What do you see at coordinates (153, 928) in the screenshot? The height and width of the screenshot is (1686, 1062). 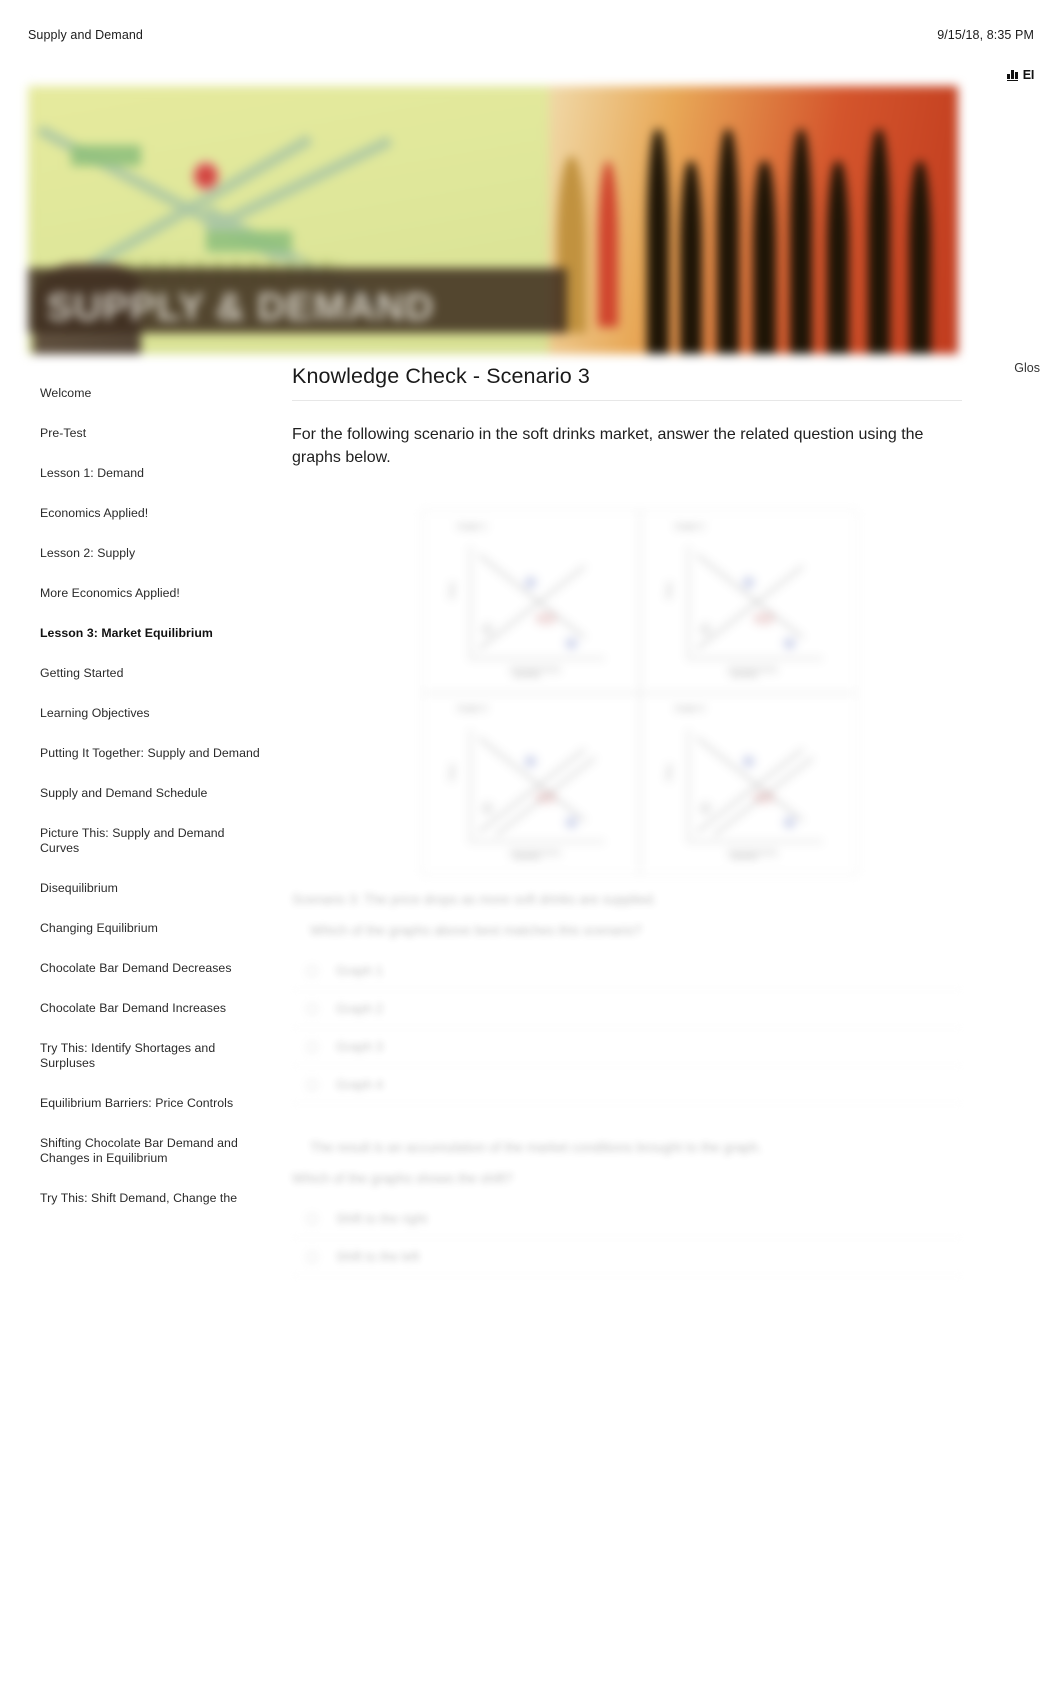 I see `sidebar-item-changing-equilibrium: Changing Equilibrium` at bounding box center [153, 928].